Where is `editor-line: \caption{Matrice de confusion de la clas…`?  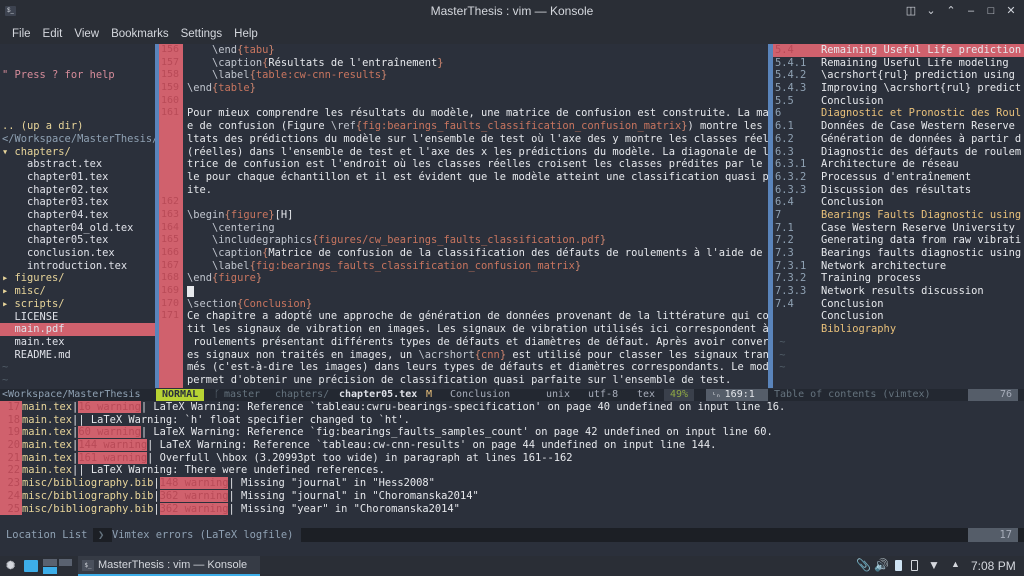 editor-line: \caption{Matrice de confusion de la clas… is located at coordinates (477, 253).